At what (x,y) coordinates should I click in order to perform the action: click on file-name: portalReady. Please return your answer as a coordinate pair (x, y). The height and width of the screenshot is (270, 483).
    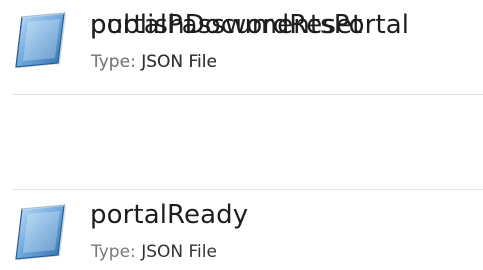
    Looking at the image, I should click on (169, 215).